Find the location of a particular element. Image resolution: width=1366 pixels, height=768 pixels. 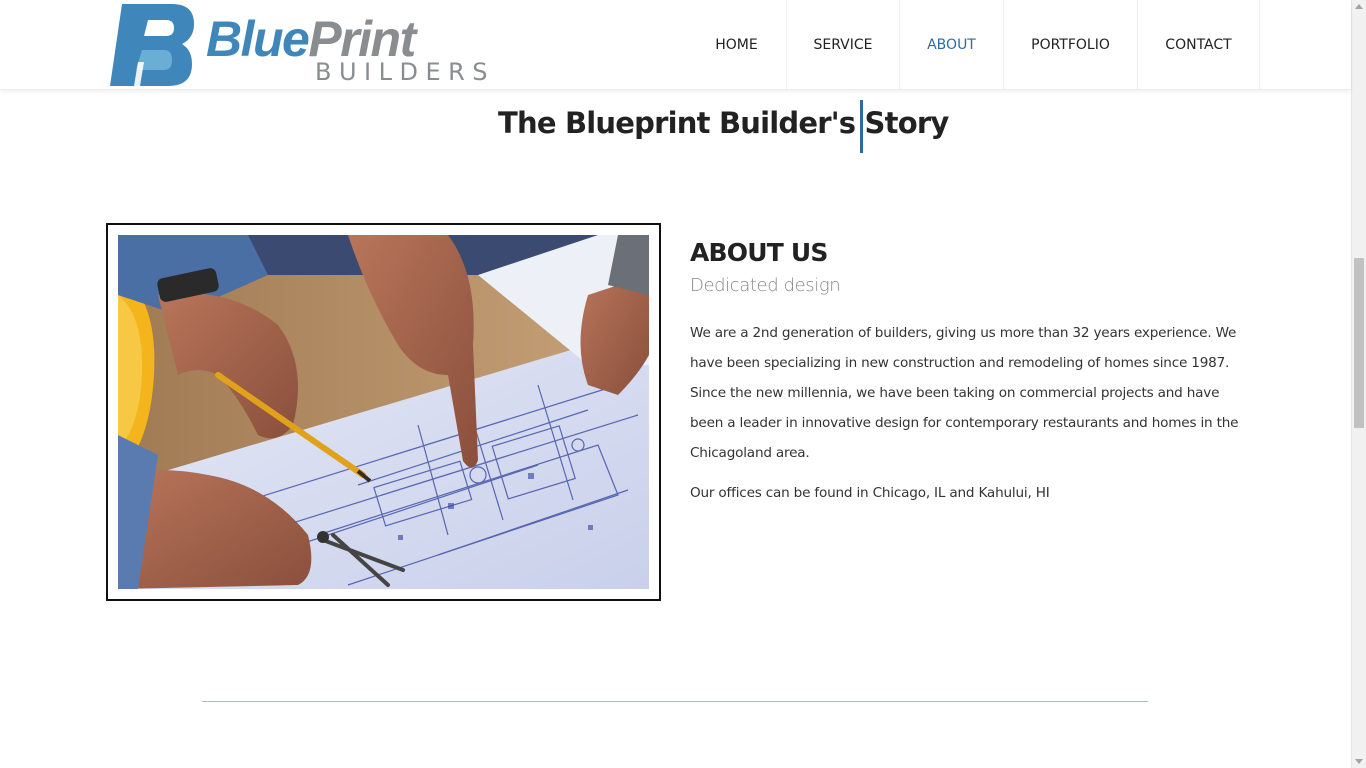

about-heading: ABOUT US is located at coordinates (759, 252).